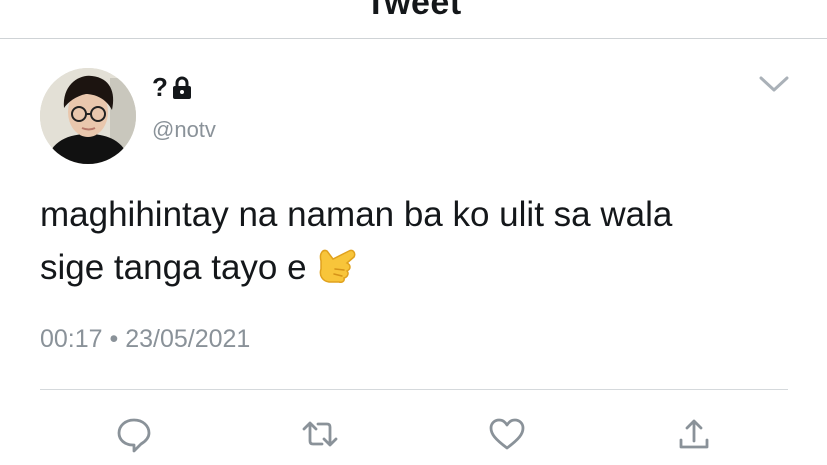  What do you see at coordinates (356, 214) in the screenshot?
I see `tweet-line-1: maghihintay na naman ba ko ulit sa wala` at bounding box center [356, 214].